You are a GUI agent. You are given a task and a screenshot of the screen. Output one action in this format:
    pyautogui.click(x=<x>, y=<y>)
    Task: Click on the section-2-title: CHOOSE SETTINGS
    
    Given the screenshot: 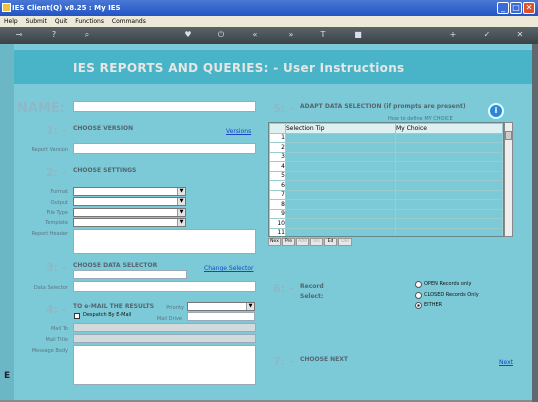 What is the action you would take?
    pyautogui.click(x=105, y=170)
    